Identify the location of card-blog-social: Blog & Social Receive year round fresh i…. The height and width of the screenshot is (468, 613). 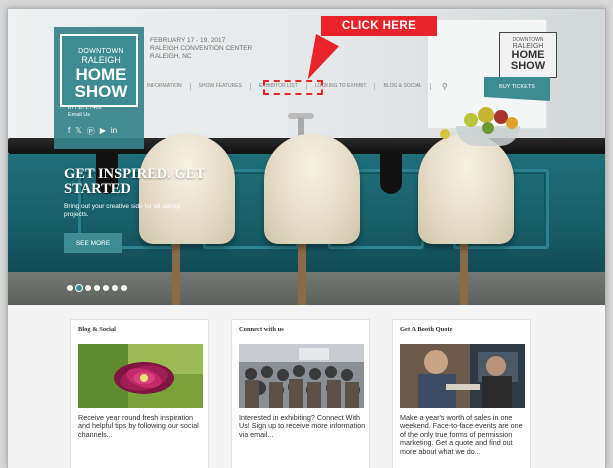
(139, 393).